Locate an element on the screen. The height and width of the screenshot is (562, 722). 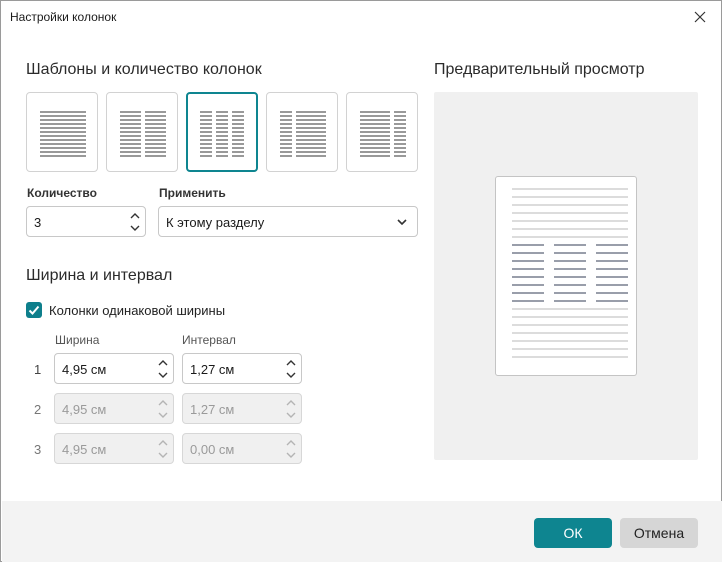
right-narrow-columns-icon is located at coordinates (383, 134).